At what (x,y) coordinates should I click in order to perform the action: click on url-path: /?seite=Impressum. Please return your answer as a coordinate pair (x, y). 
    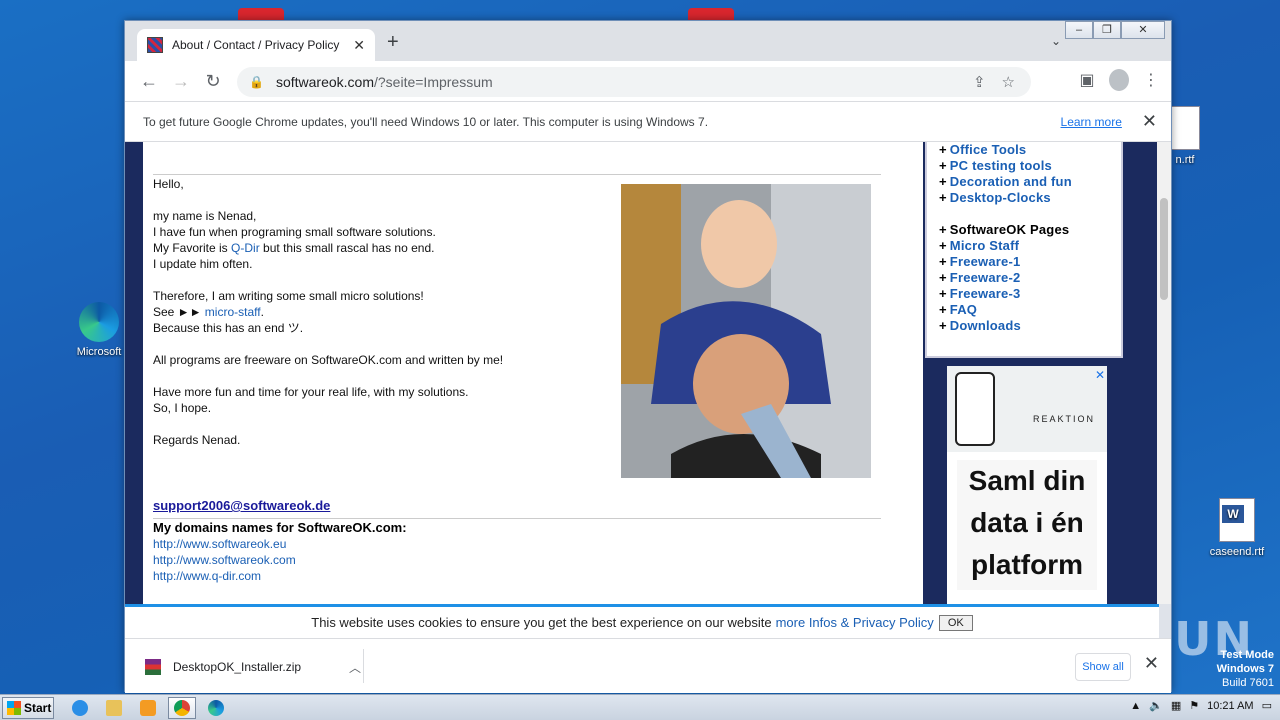
    Looking at the image, I should click on (433, 82).